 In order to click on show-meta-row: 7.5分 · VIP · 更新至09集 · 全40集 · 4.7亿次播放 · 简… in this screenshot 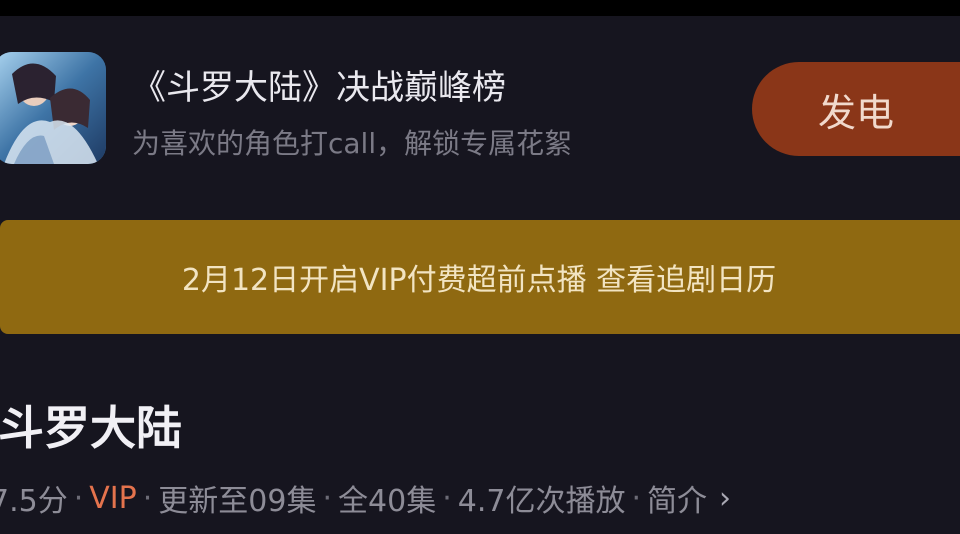, I will do `click(365, 498)`.